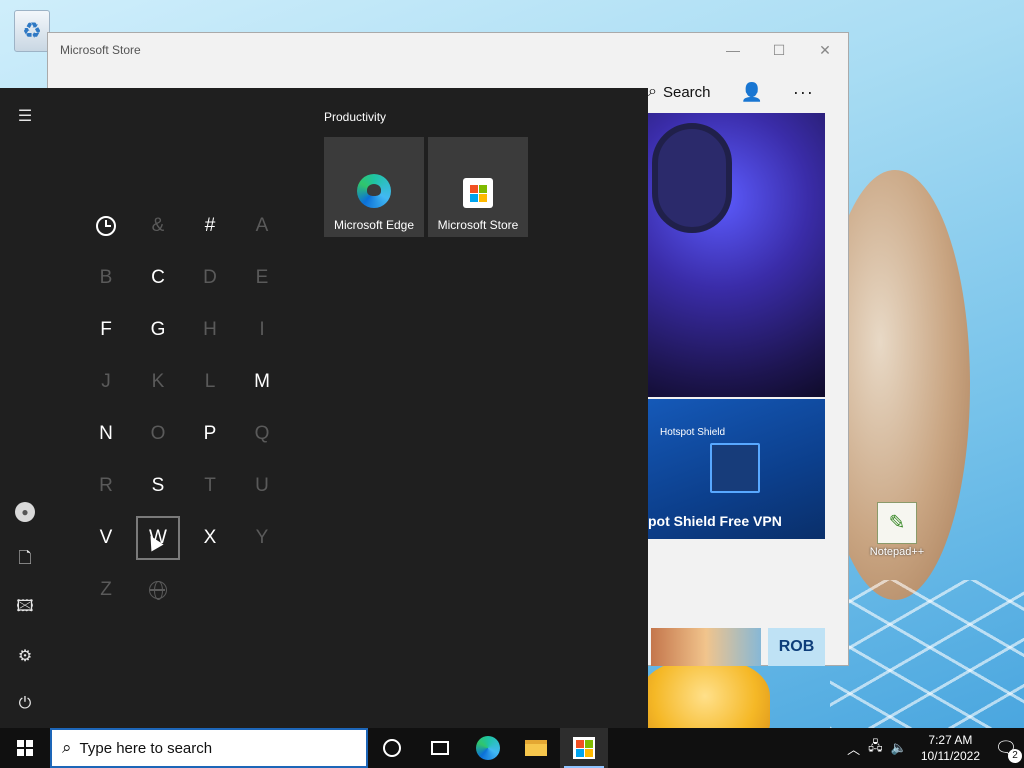 The image size is (1024, 768). Describe the element at coordinates (210, 329) in the screenshot. I see `jump-letter-h: H` at that location.